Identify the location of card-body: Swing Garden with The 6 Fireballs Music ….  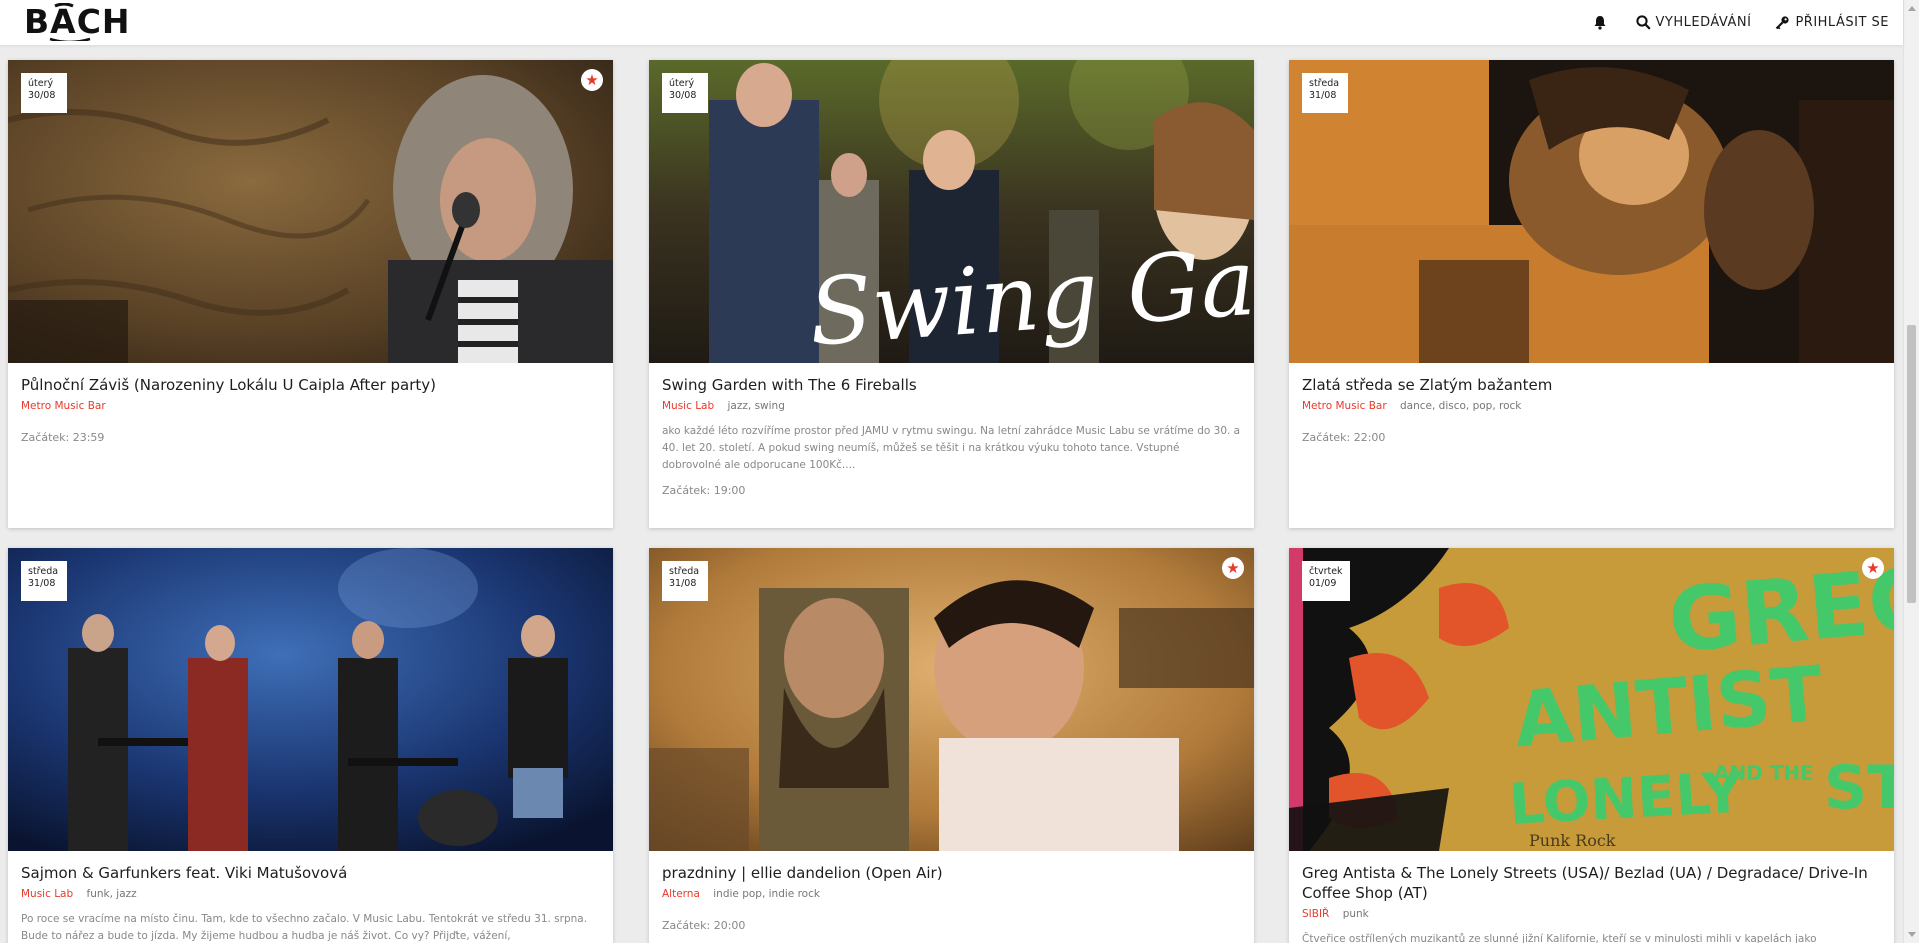
(951, 436).